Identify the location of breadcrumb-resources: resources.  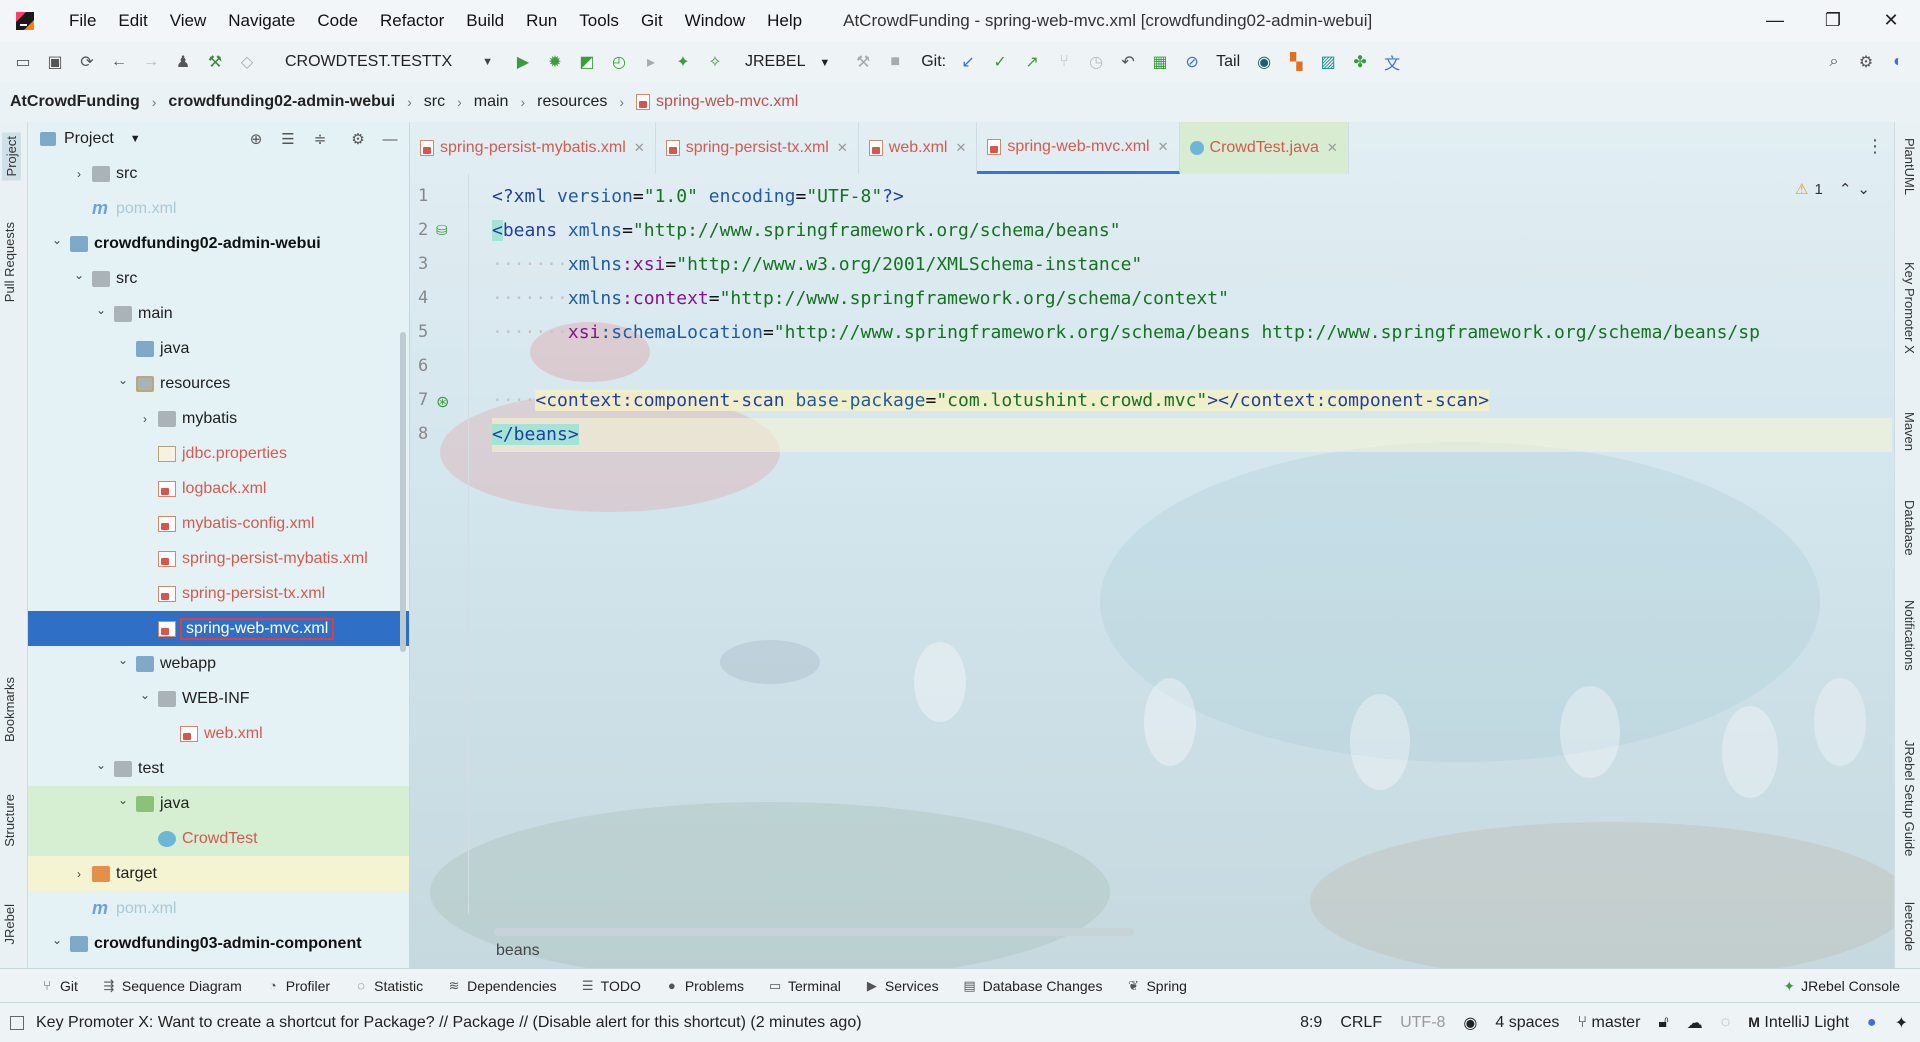
(572, 102).